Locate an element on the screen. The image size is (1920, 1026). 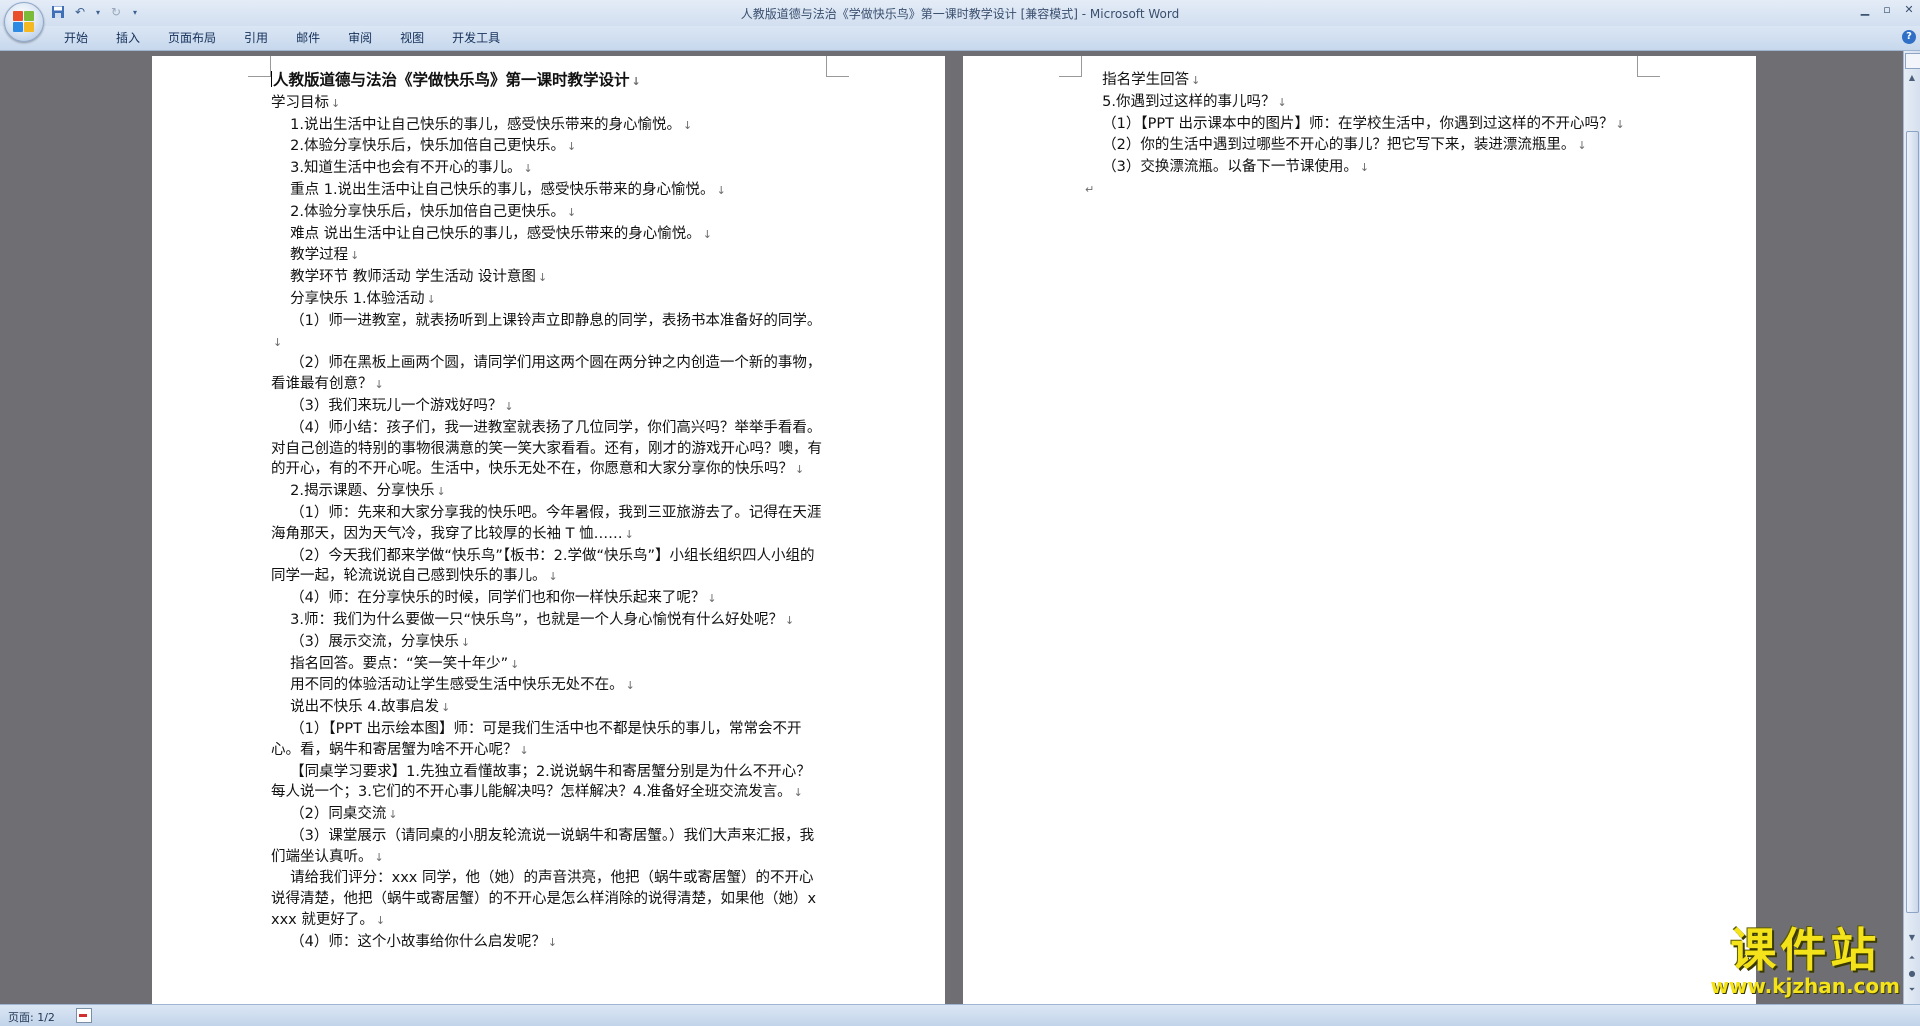
document-paragraph: （3）展示交流，分享快乐 ↓ is located at coordinates (547, 643).